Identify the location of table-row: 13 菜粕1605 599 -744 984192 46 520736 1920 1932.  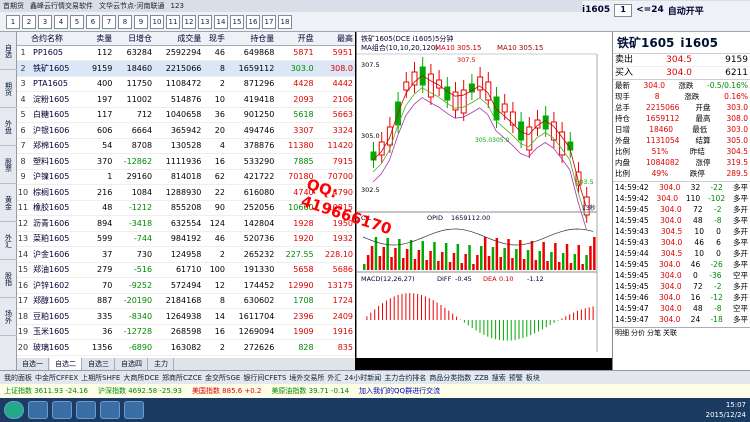
(186, 239).